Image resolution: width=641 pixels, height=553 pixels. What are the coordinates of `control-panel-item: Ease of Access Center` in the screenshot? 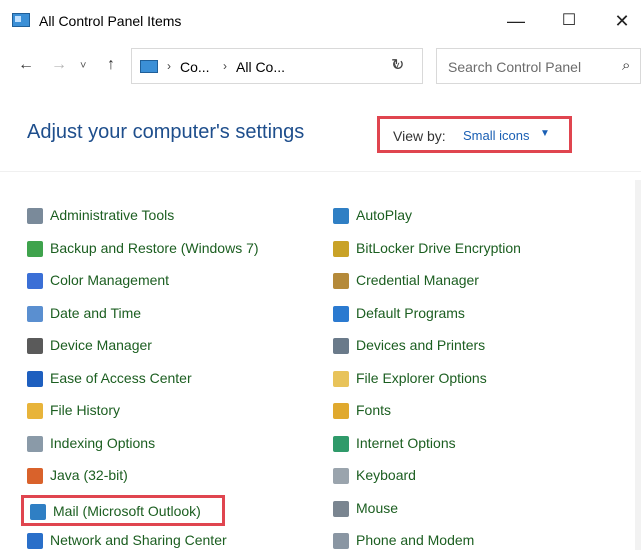 It's located at (157, 380).